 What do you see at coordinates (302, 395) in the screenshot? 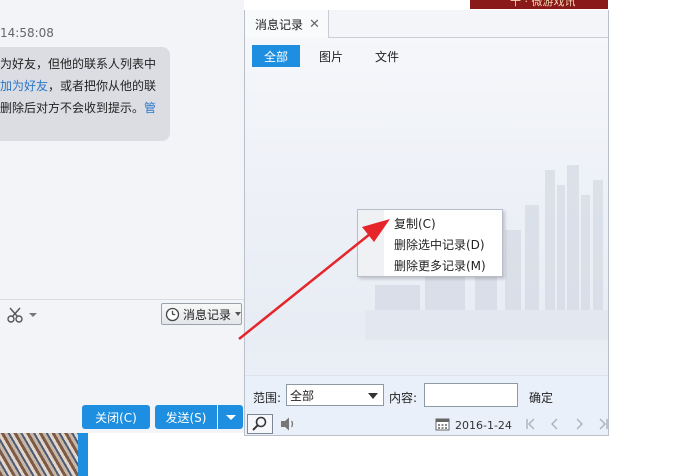
I see `range-select-value: 全部` at bounding box center [302, 395].